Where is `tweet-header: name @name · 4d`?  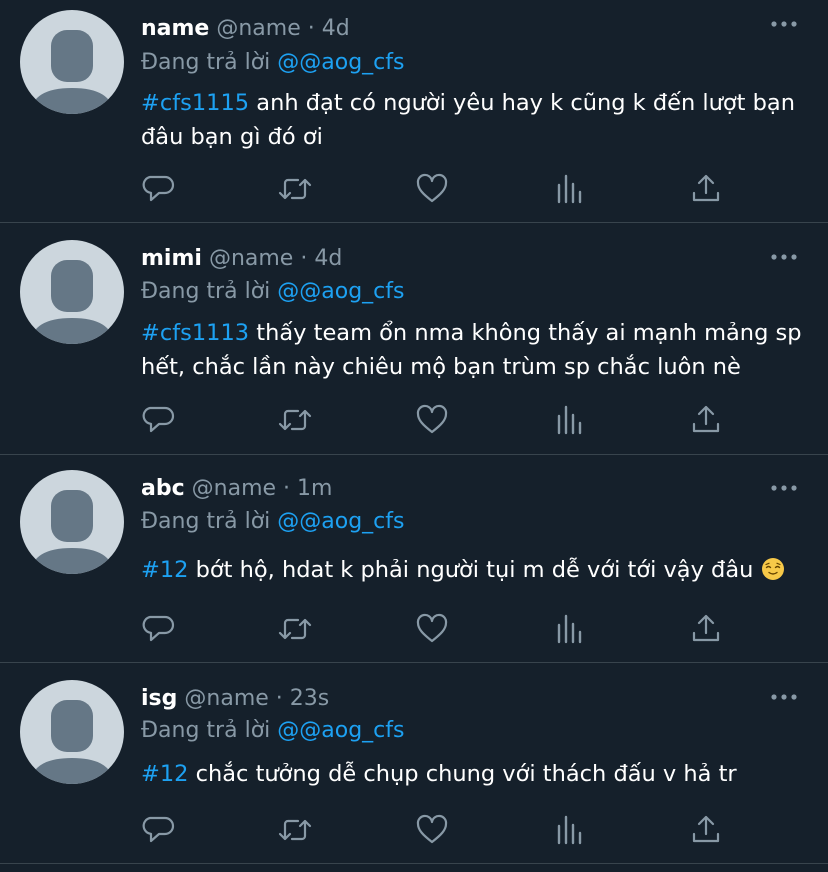
tweet-header: name @name · 4d is located at coordinates (245, 29).